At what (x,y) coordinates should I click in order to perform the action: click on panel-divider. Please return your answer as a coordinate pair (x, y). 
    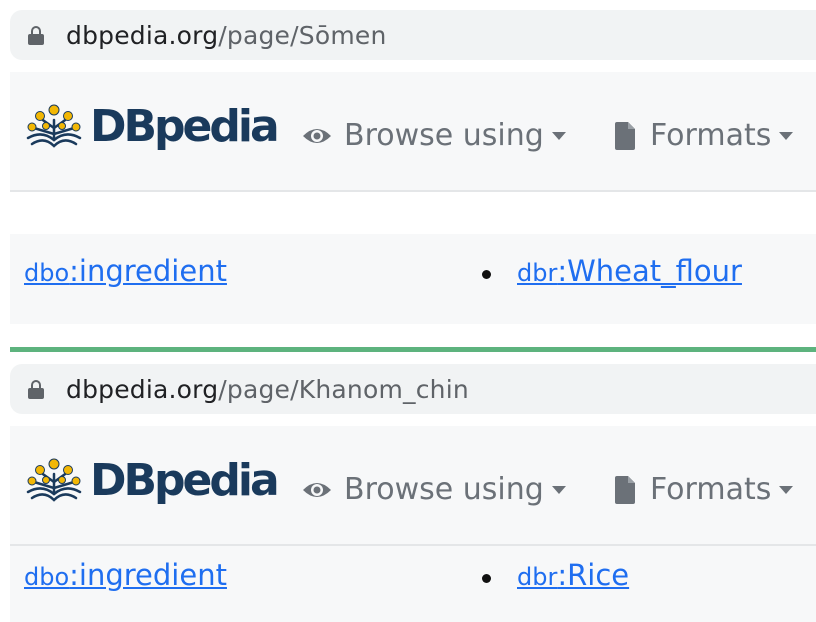
    Looking at the image, I should click on (413, 349).